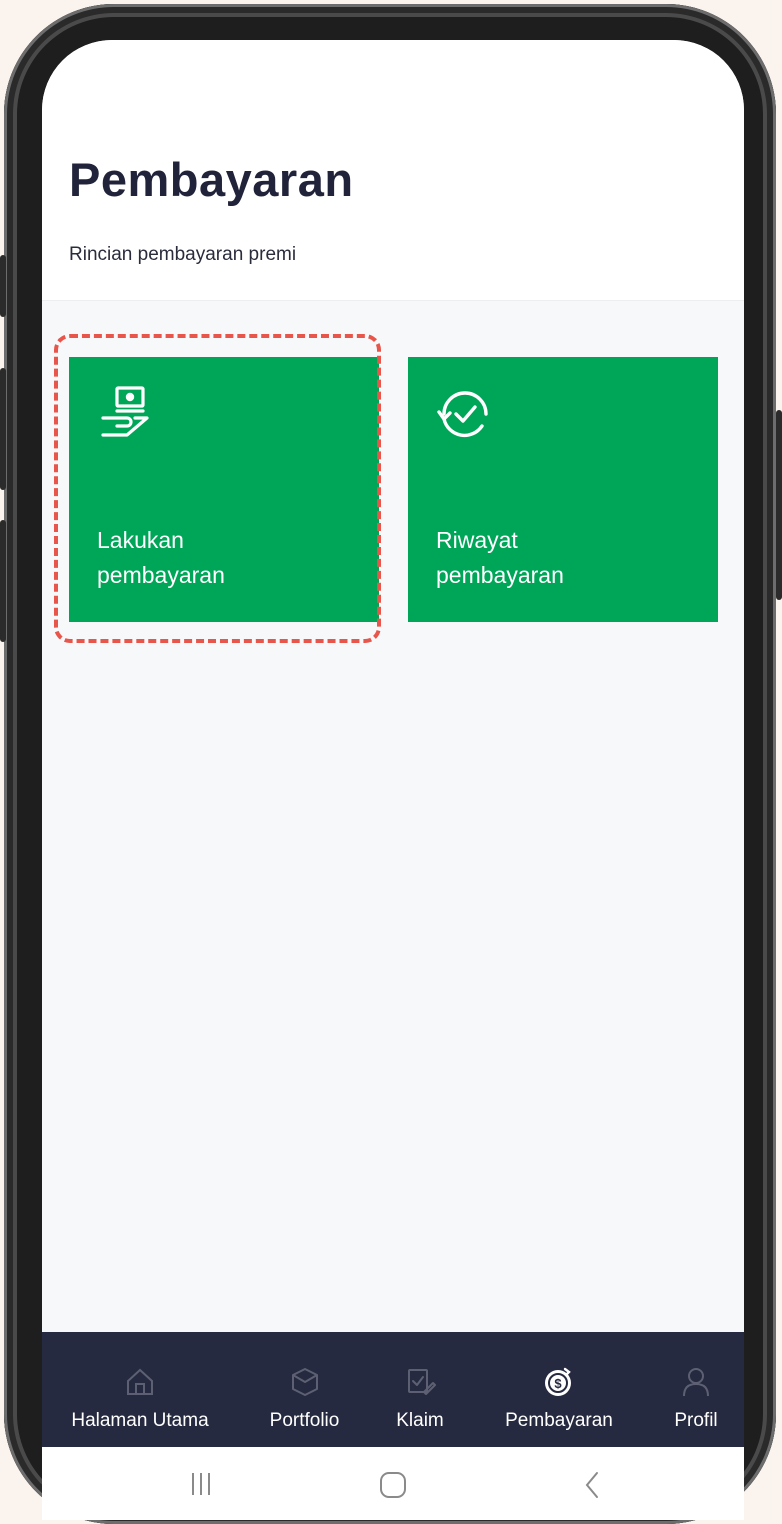 This screenshot has width=782, height=1524. I want to click on recent-apps-icon, so click(201, 1485).